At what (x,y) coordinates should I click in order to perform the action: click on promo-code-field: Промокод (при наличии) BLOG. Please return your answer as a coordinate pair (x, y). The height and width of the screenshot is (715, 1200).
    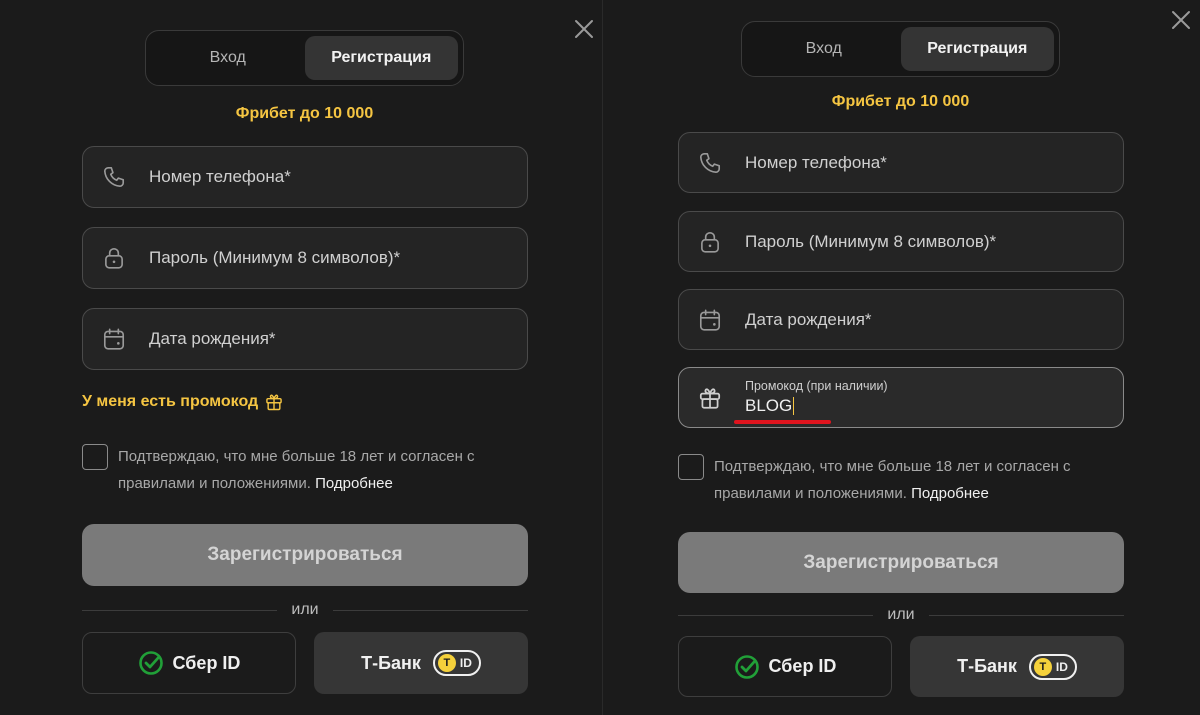
    Looking at the image, I should click on (901, 397).